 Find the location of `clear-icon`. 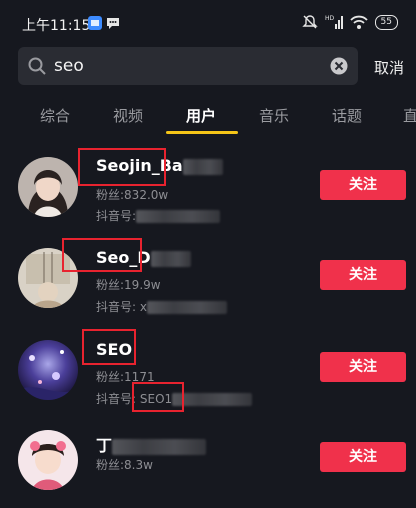

clear-icon is located at coordinates (339, 66).